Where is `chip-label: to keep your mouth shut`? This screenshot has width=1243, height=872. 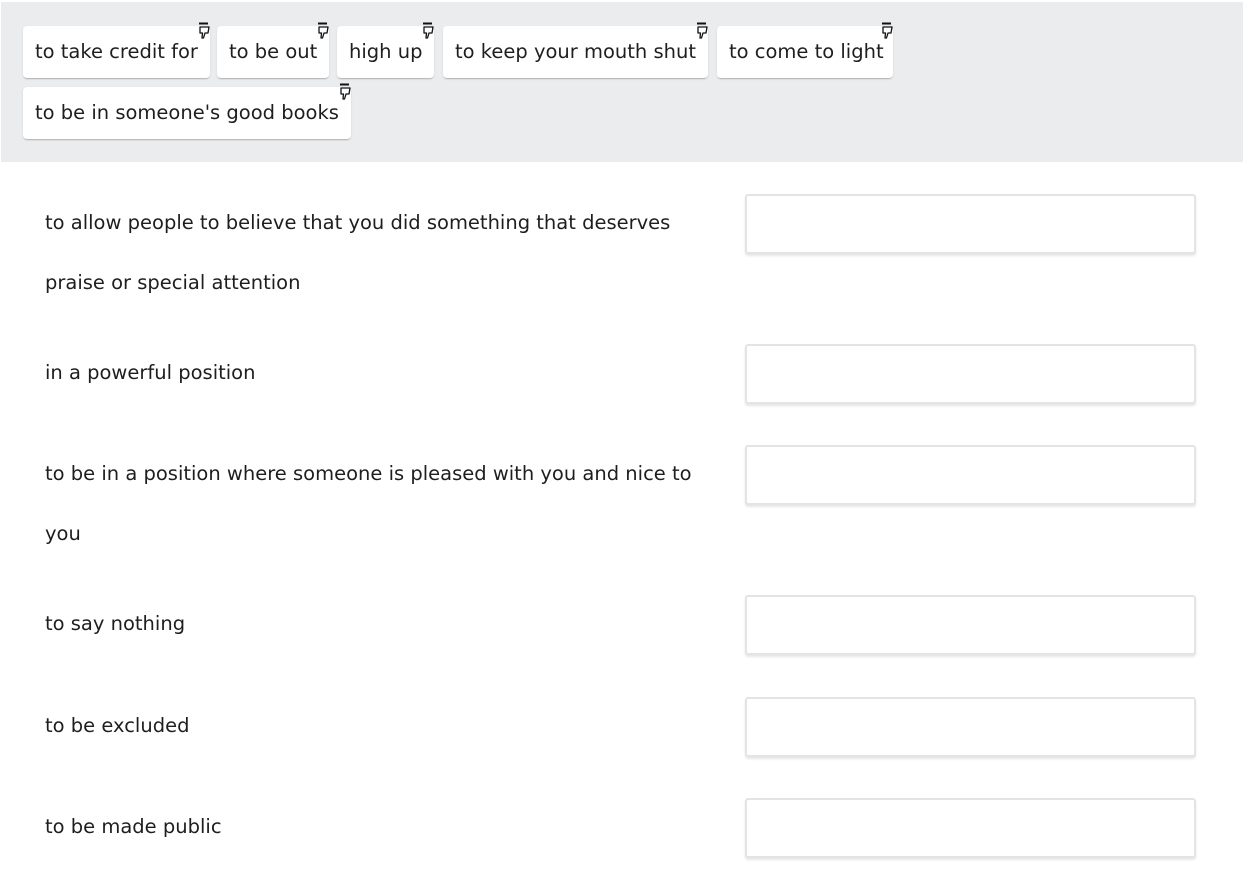
chip-label: to keep your mouth shut is located at coordinates (575, 51).